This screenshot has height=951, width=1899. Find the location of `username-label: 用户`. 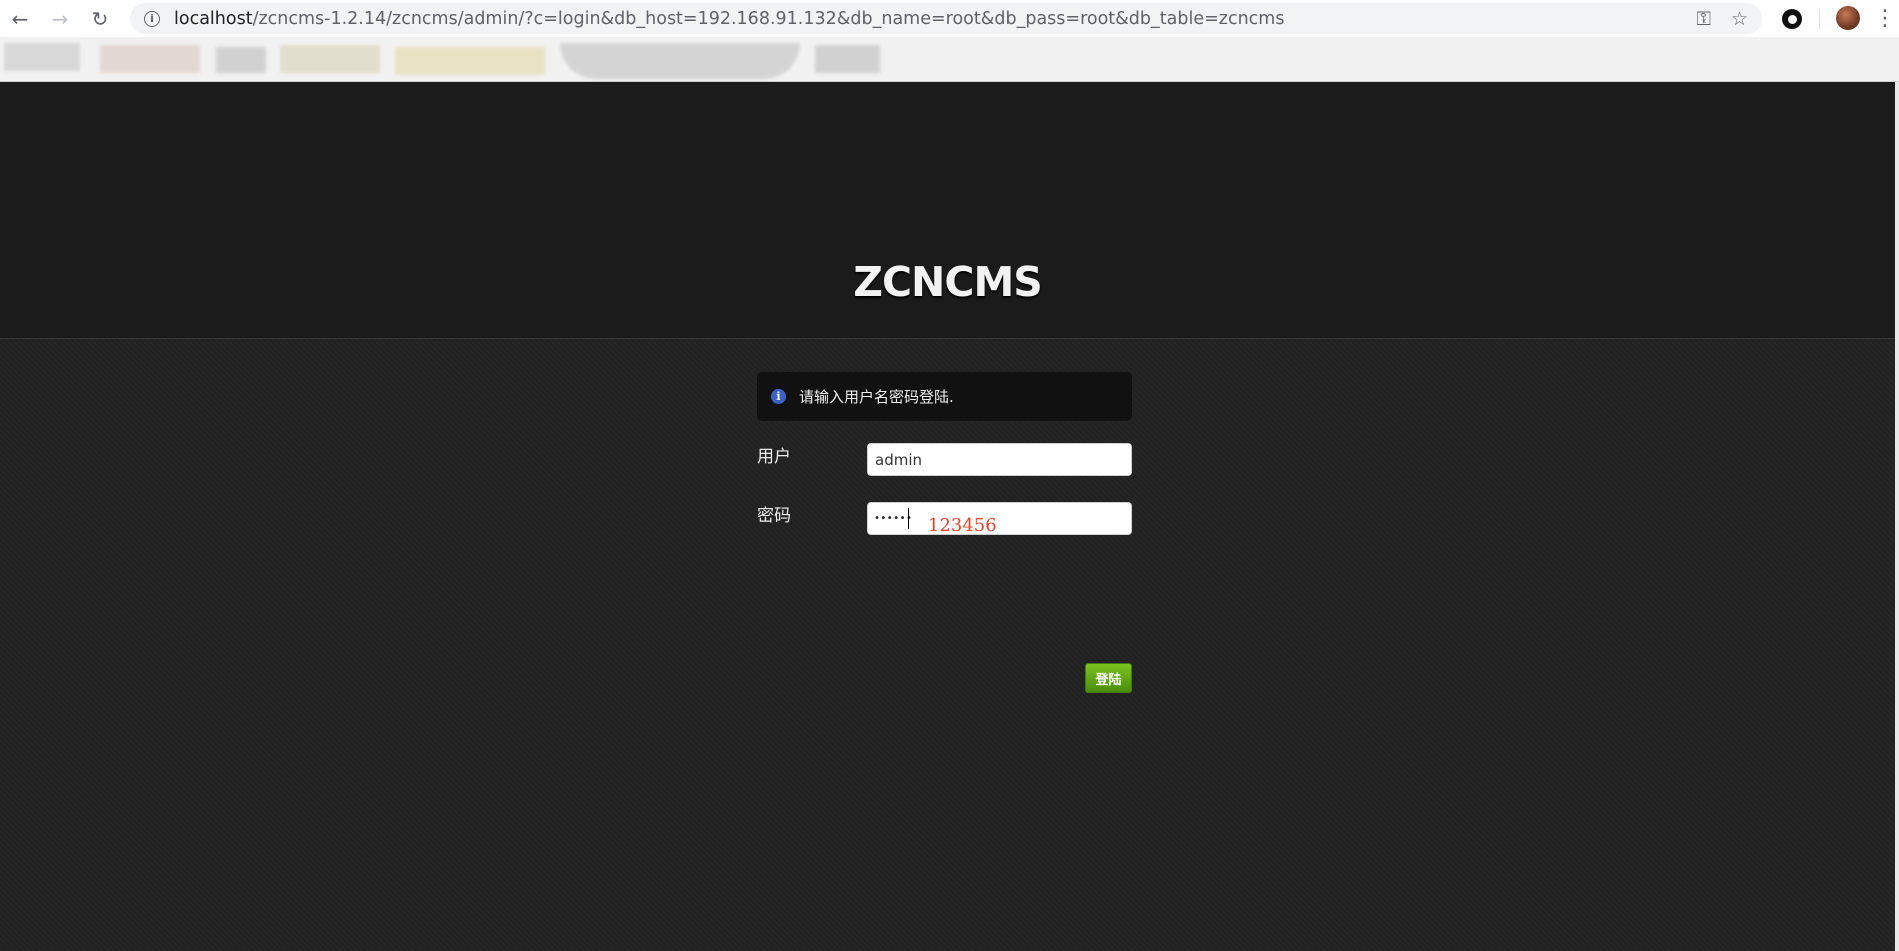

username-label: 用户 is located at coordinates (774, 457).